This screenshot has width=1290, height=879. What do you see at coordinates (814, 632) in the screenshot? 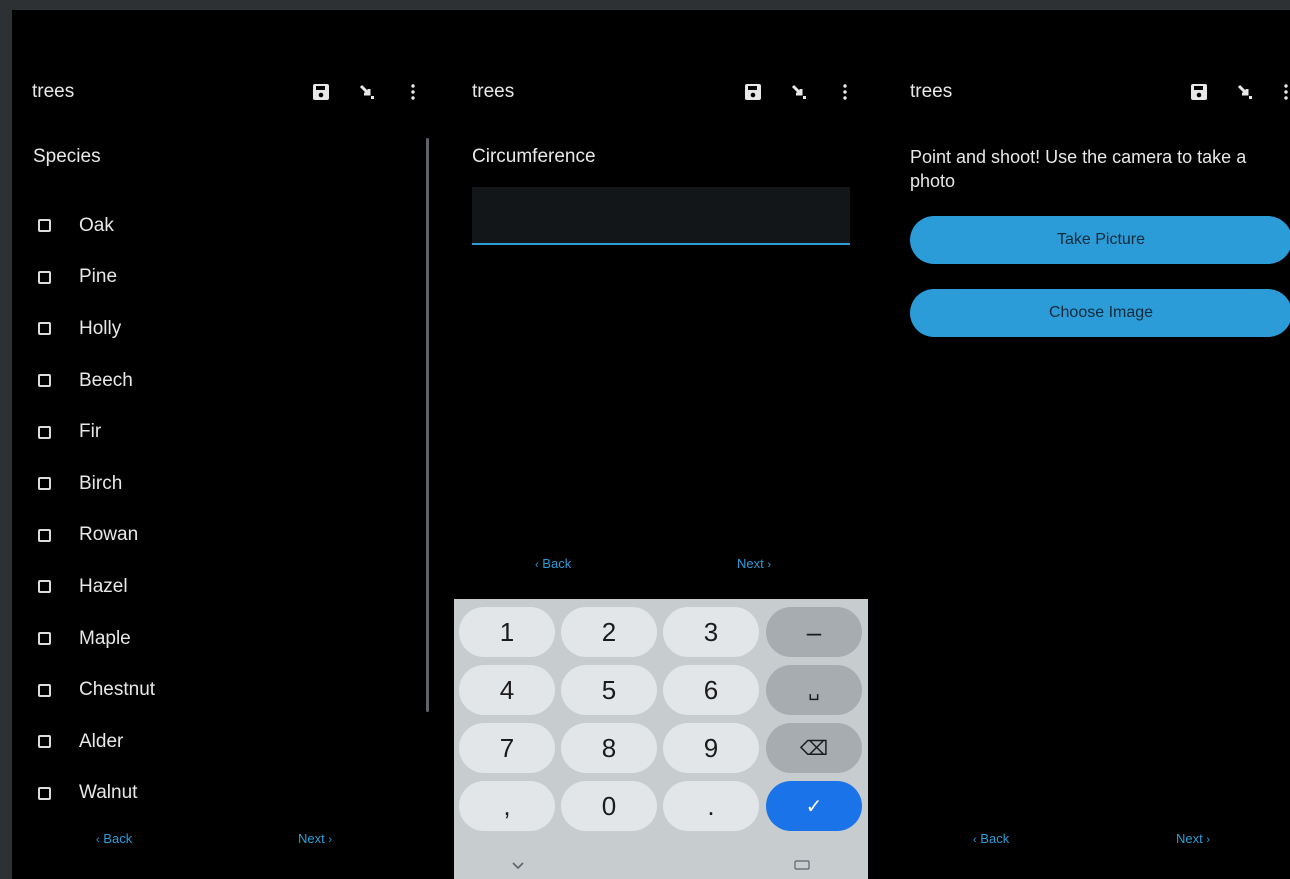
I see `key-minus: –` at bounding box center [814, 632].